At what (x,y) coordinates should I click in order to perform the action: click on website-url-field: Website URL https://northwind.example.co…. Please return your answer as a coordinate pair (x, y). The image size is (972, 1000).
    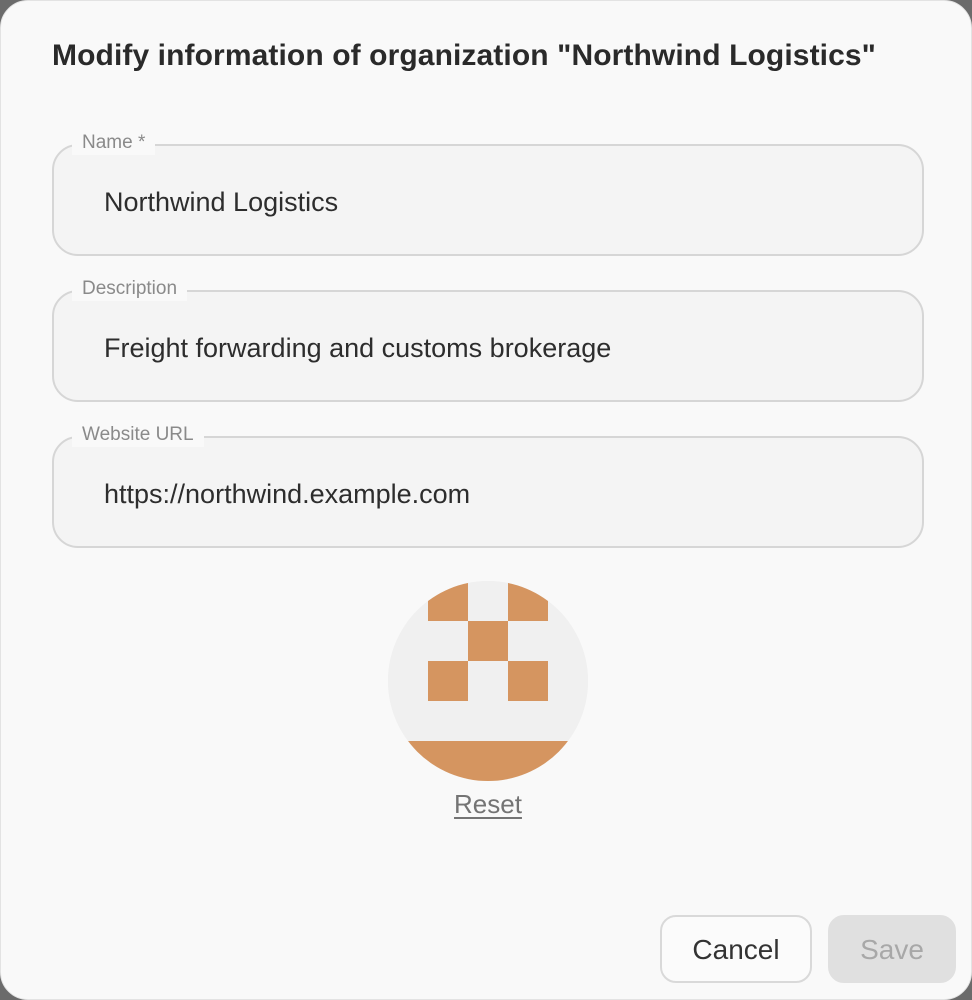
    Looking at the image, I should click on (488, 485).